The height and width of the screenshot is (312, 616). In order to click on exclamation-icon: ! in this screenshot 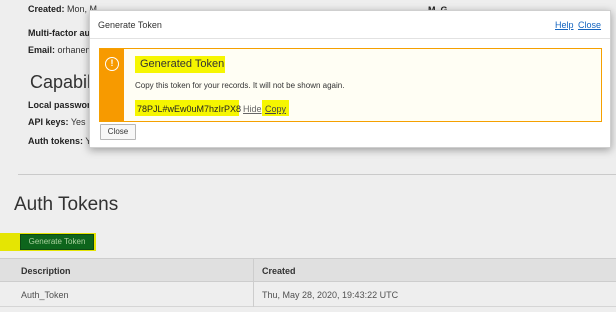, I will do `click(112, 64)`.